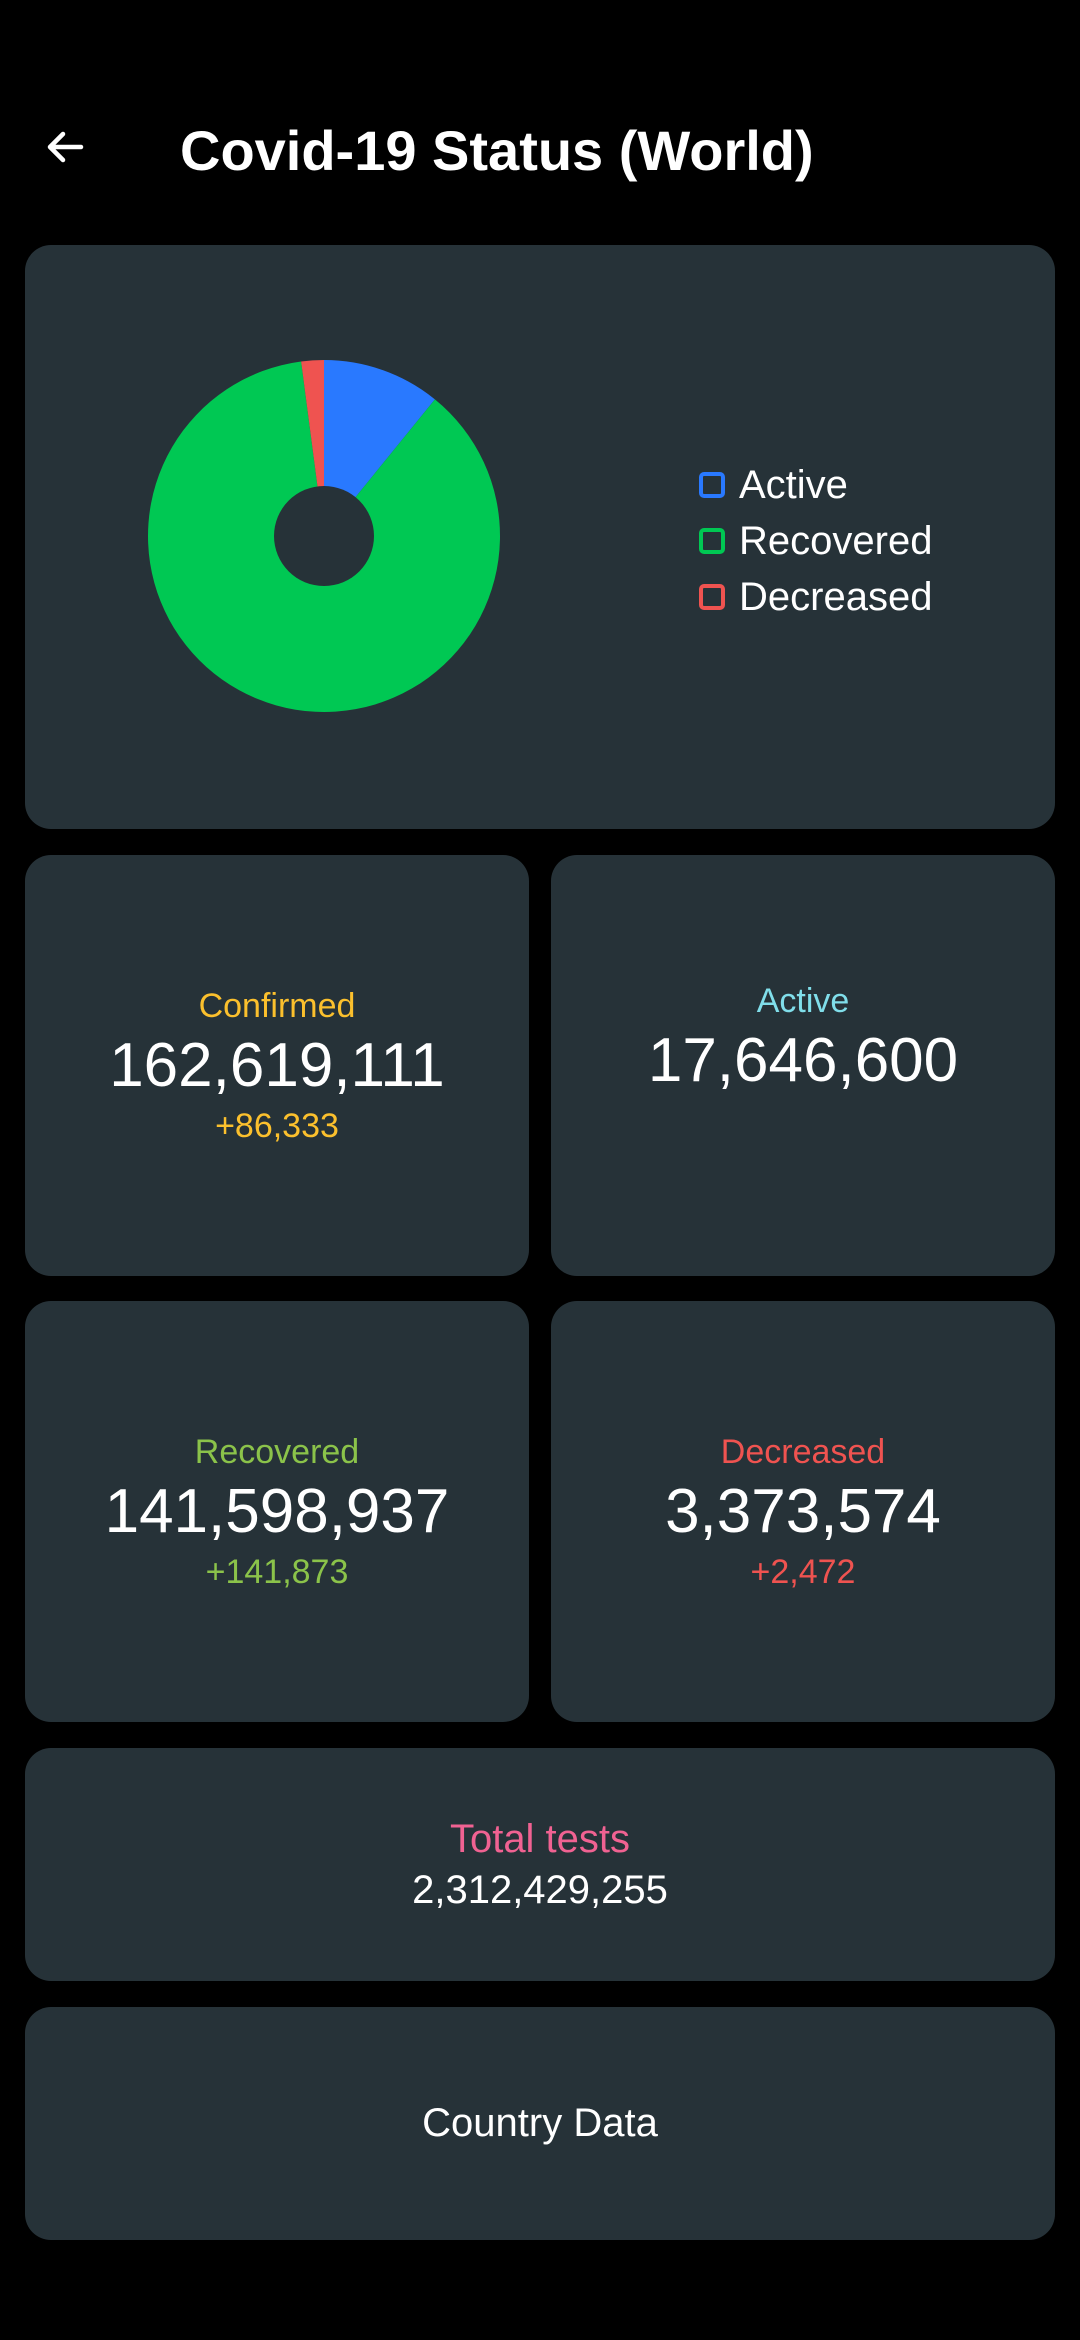  What do you see at coordinates (712, 597) in the screenshot?
I see `legend-swatch-decreased` at bounding box center [712, 597].